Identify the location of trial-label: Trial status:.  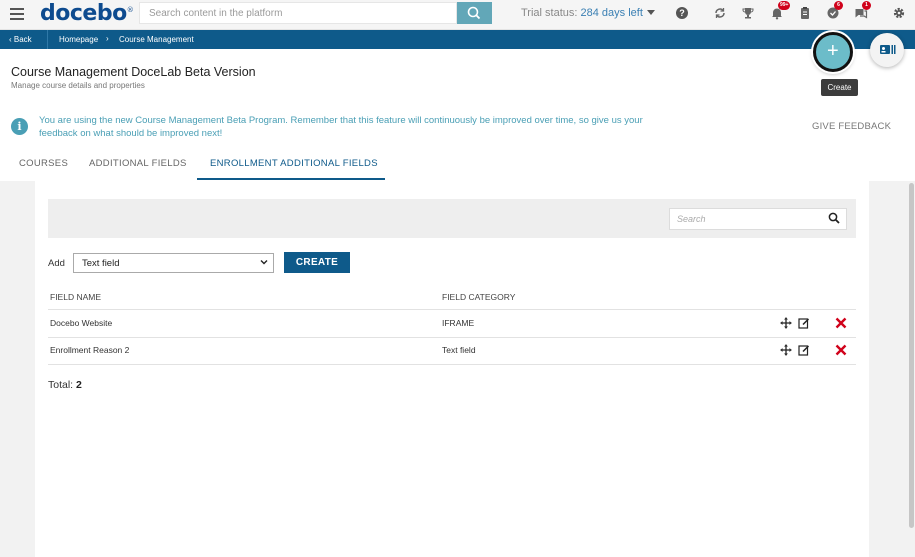
(549, 13).